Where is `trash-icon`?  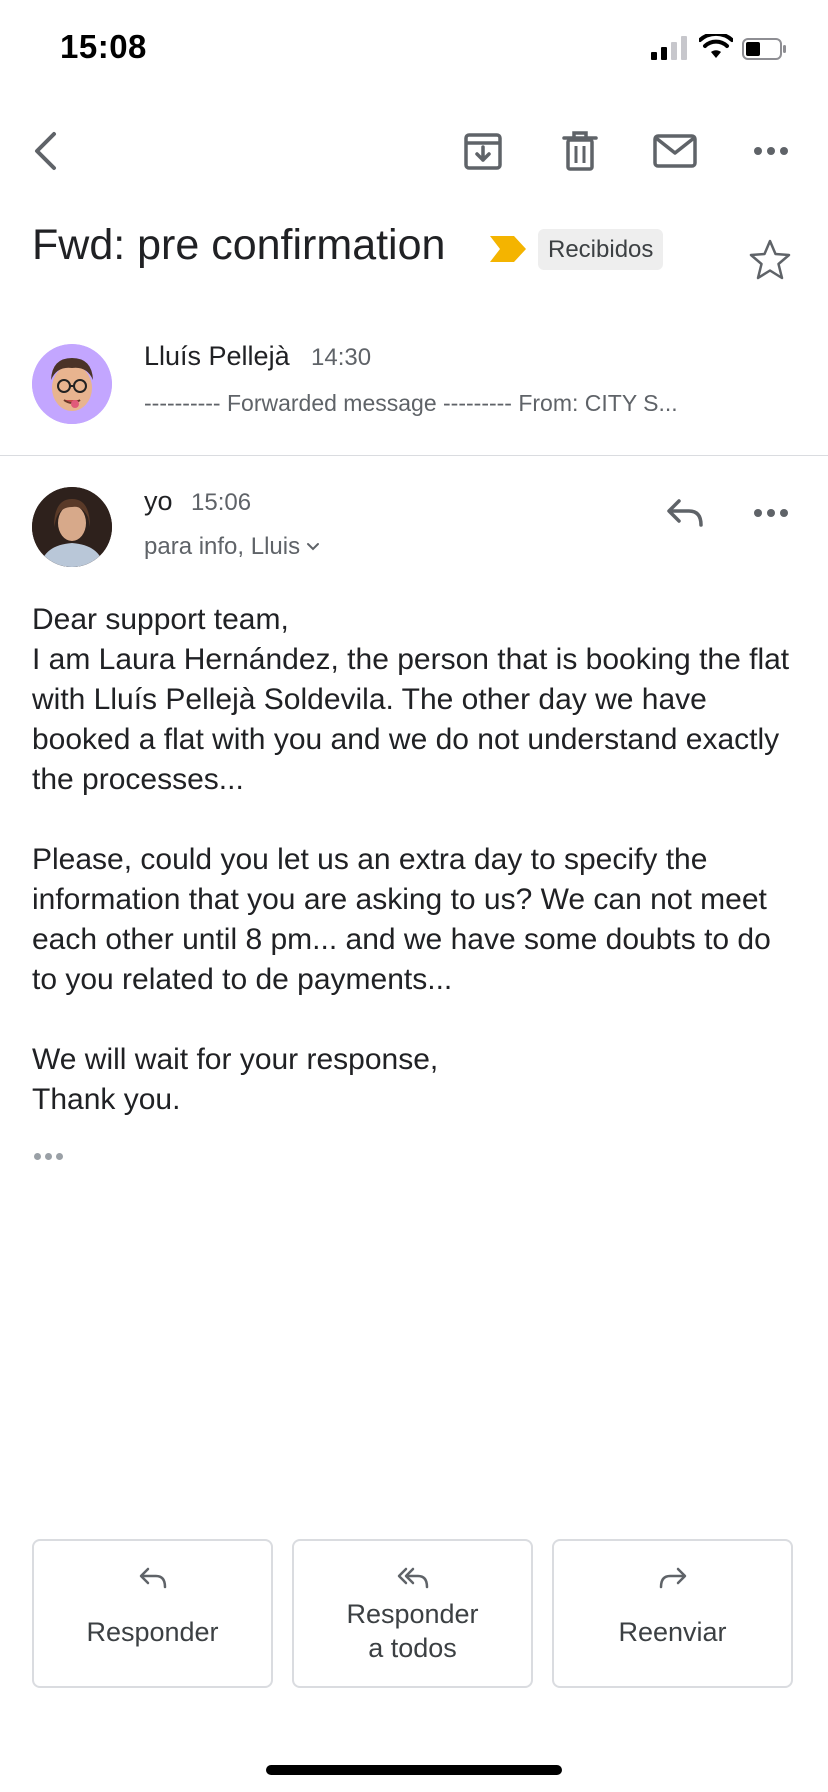 trash-icon is located at coordinates (580, 151).